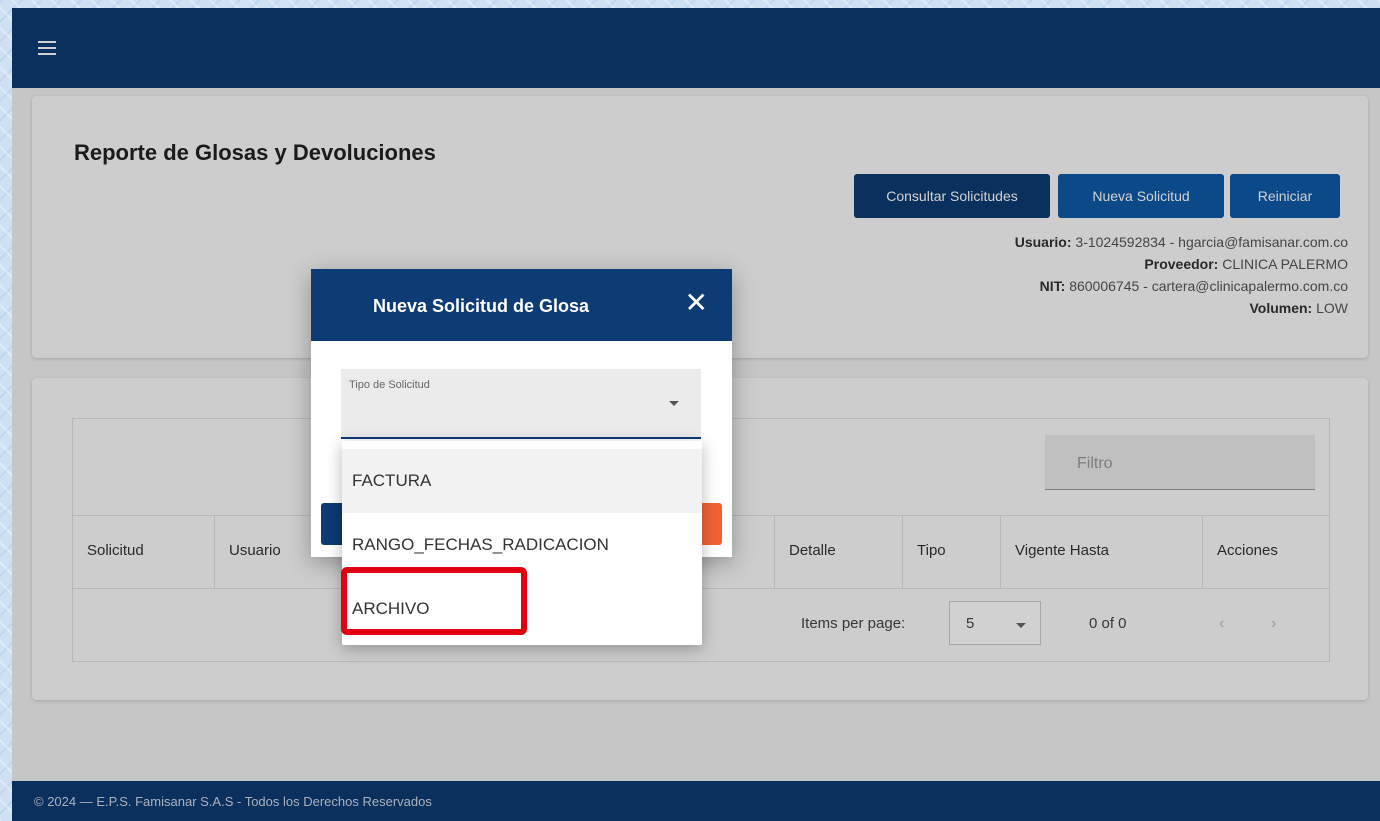 The image size is (1380, 821). Describe the element at coordinates (434, 601) in the screenshot. I see `archivo-highlight-box` at that location.